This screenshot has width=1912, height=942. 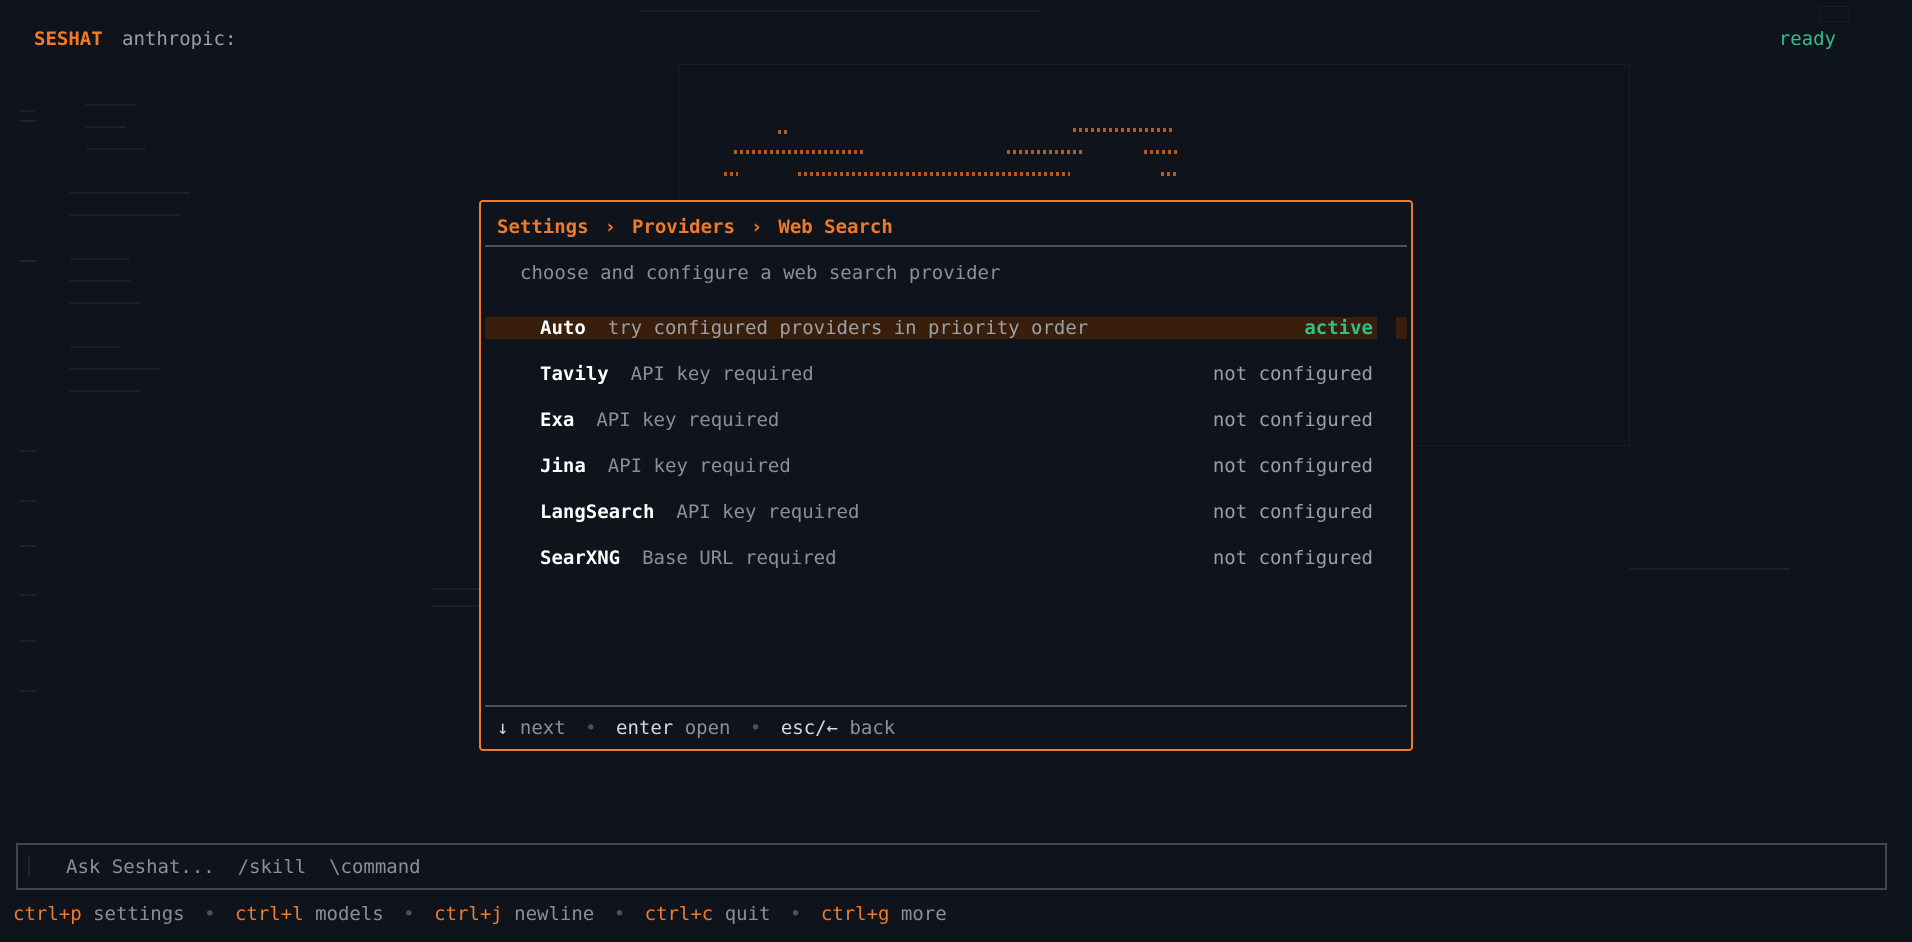 I want to click on shortcut-key: ctrl+j, so click(x=468, y=914).